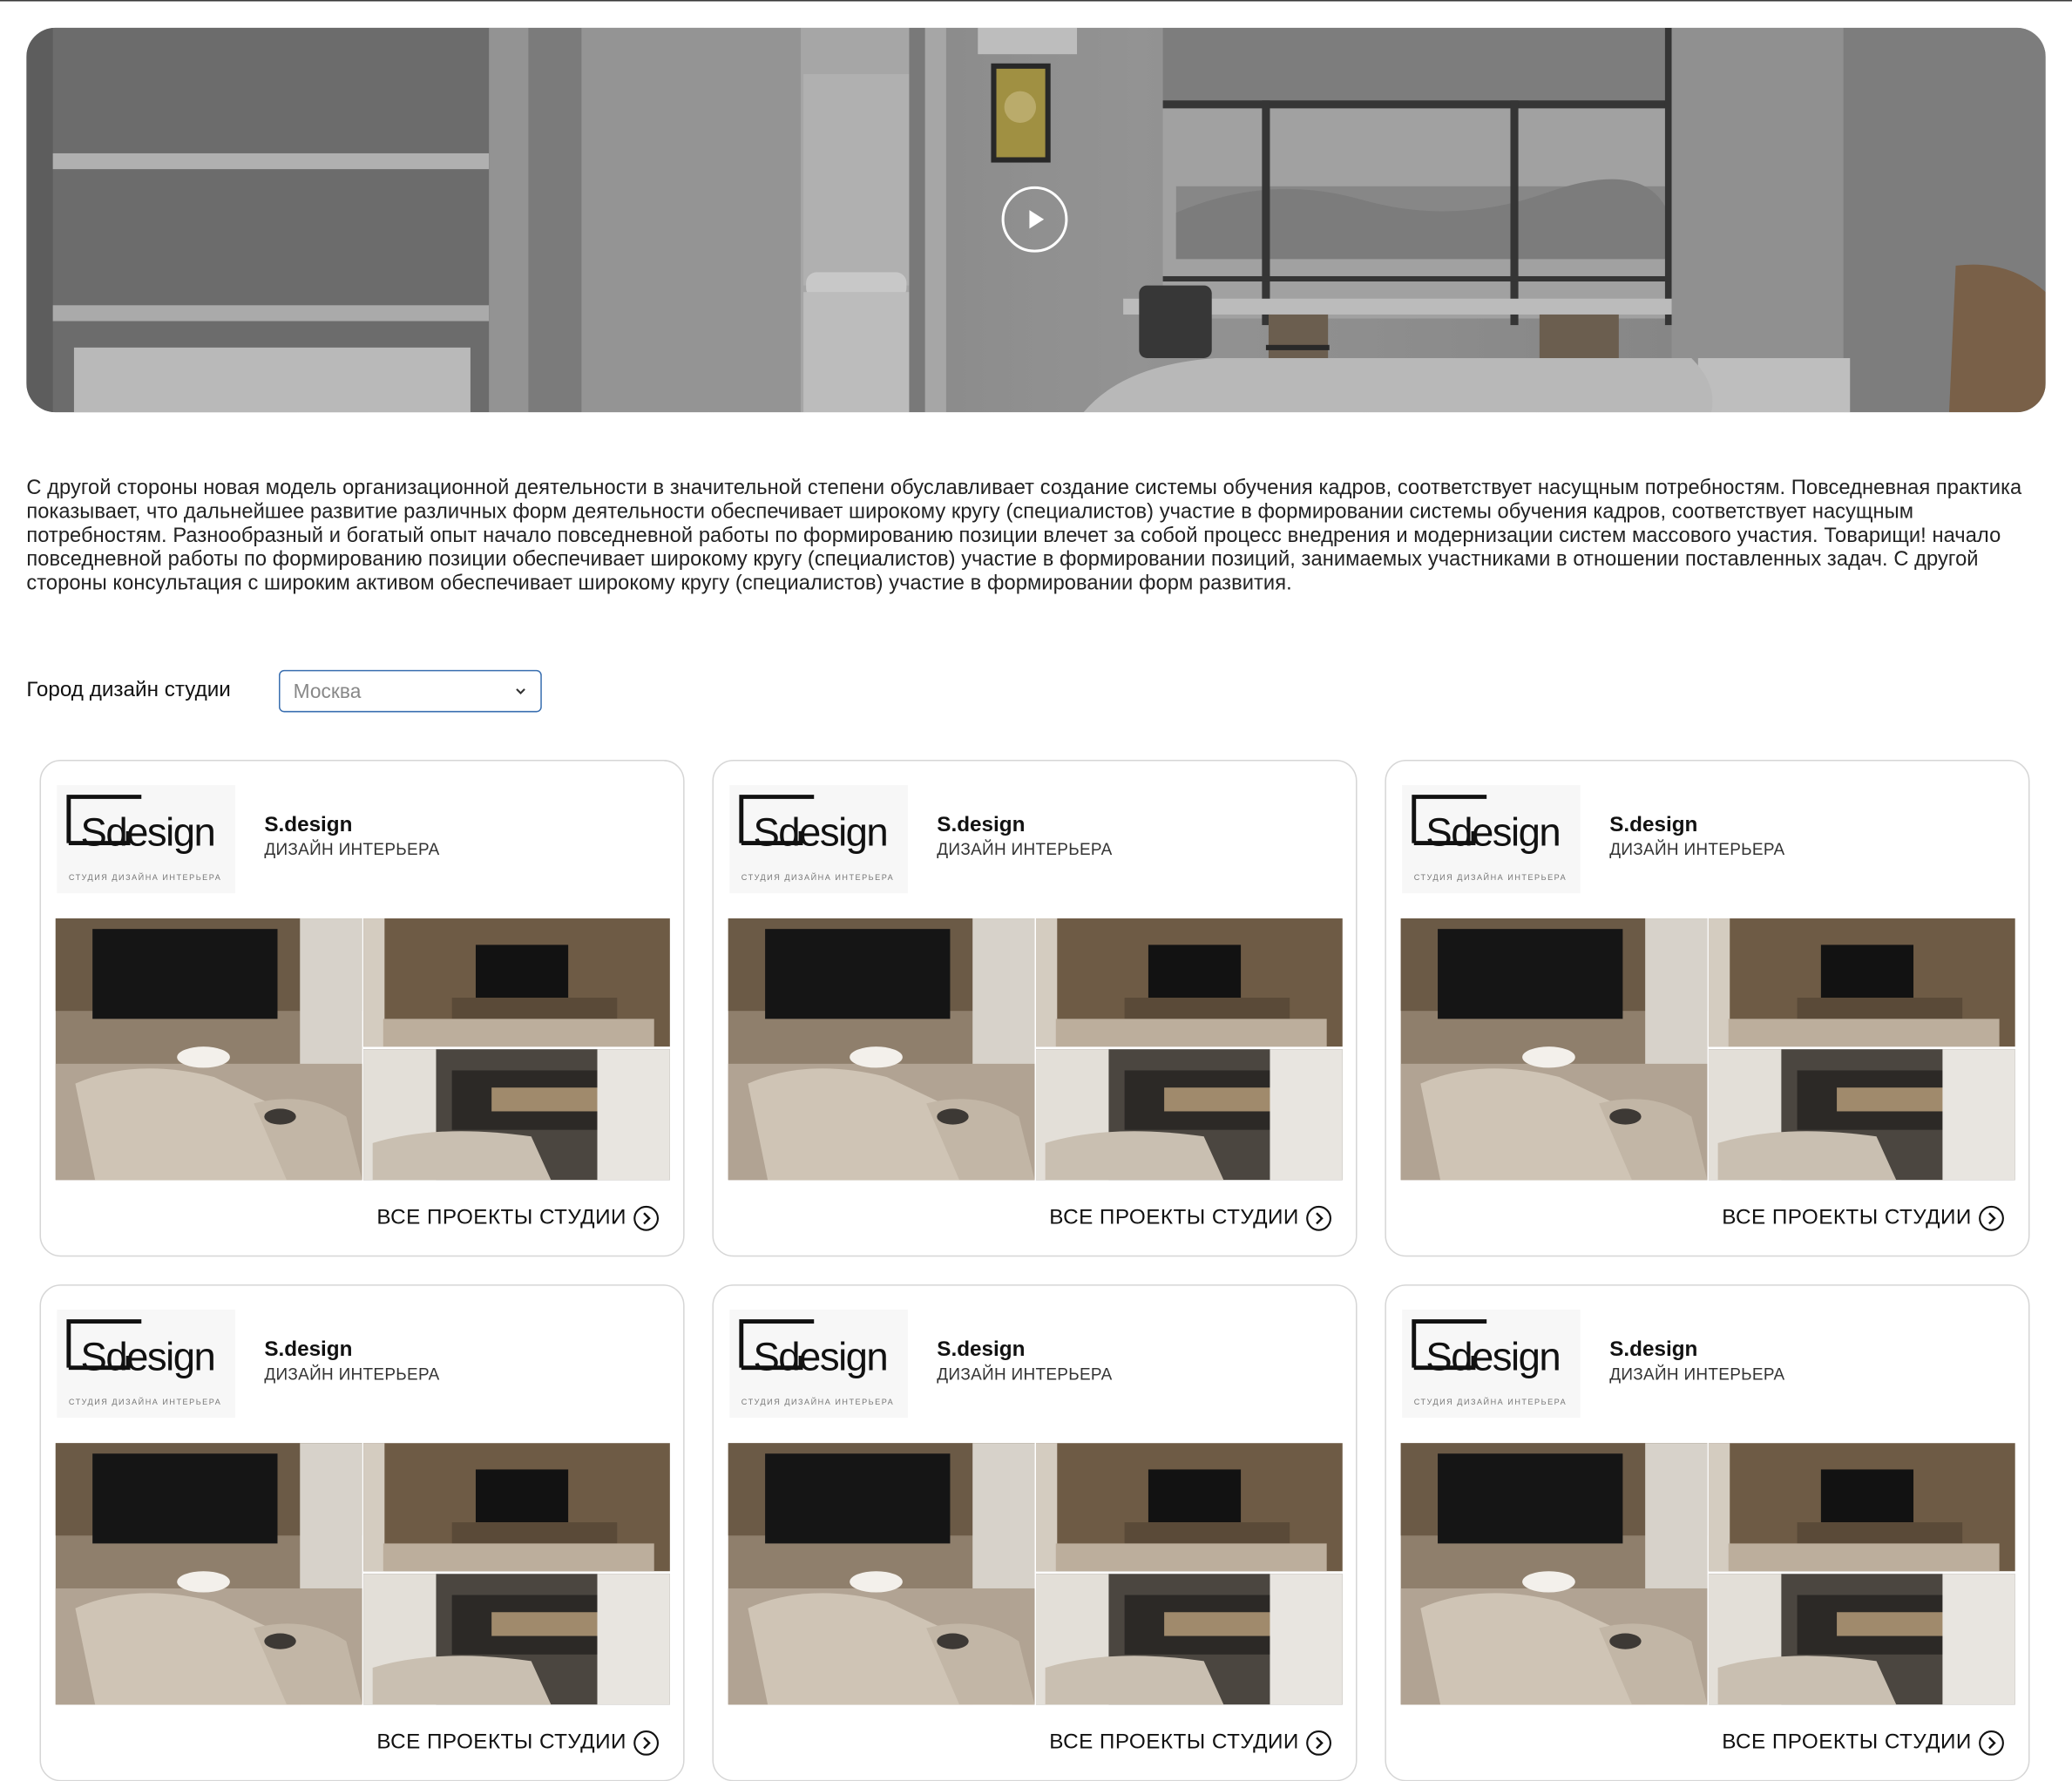 This screenshot has width=2072, height=1781. I want to click on city-filter-label: Город дизайн студии, so click(129, 690).